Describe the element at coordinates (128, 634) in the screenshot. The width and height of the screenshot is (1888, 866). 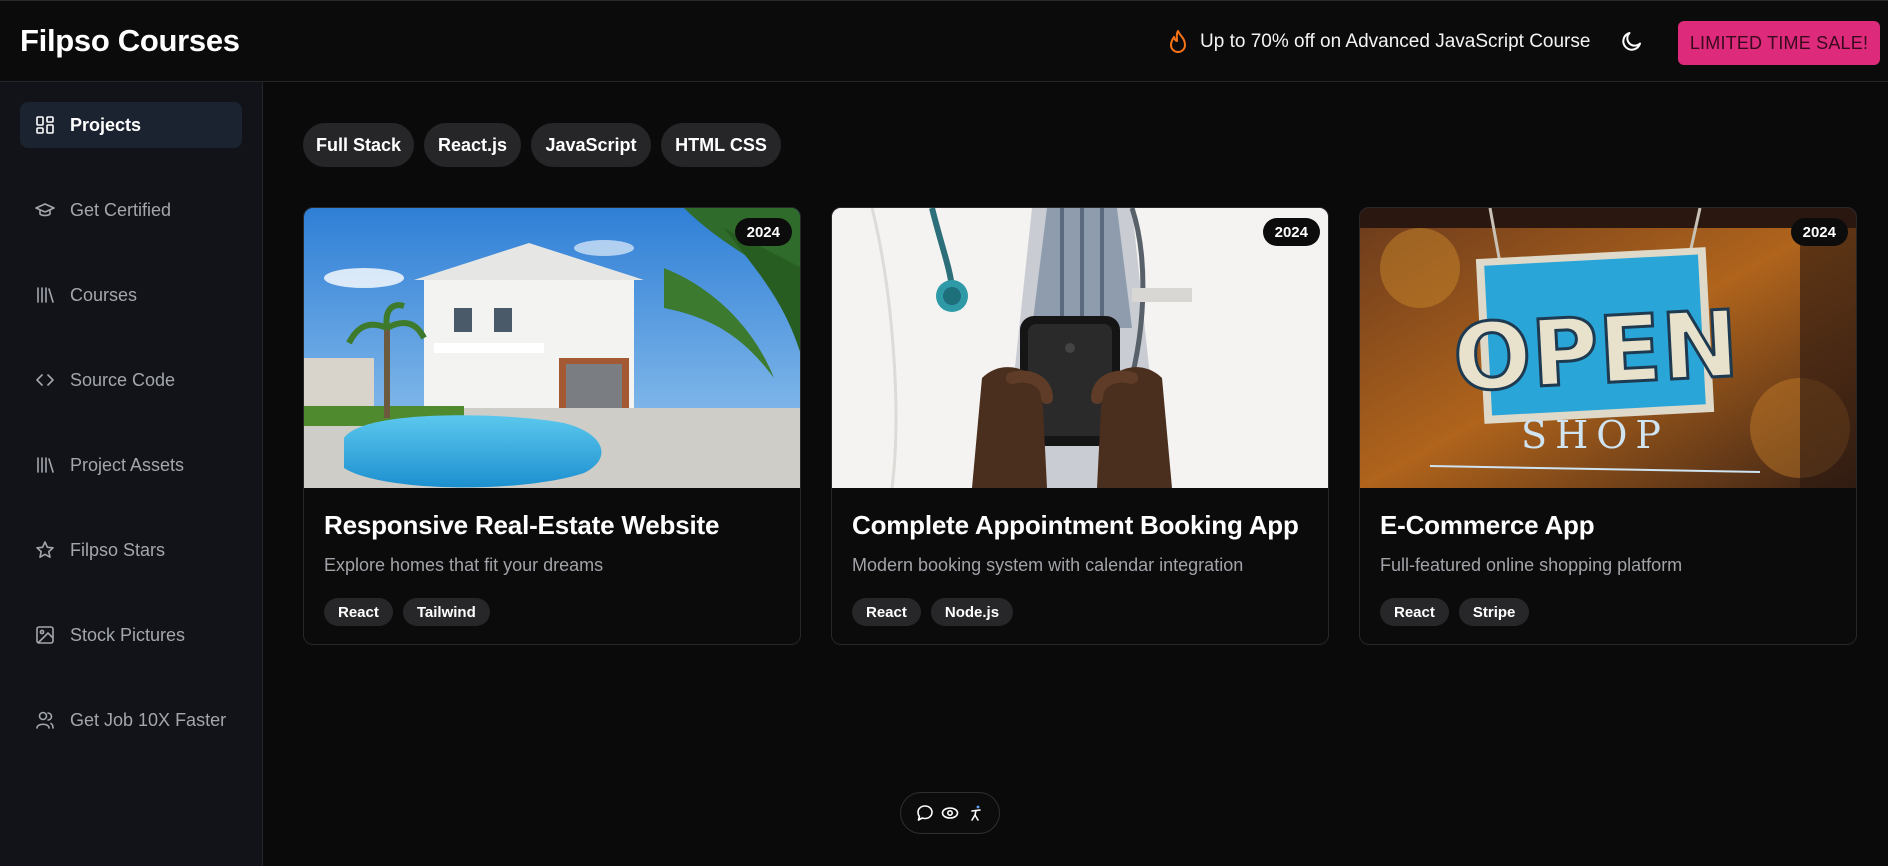
I see `sidebar-item-label: Stock Pictures` at that location.